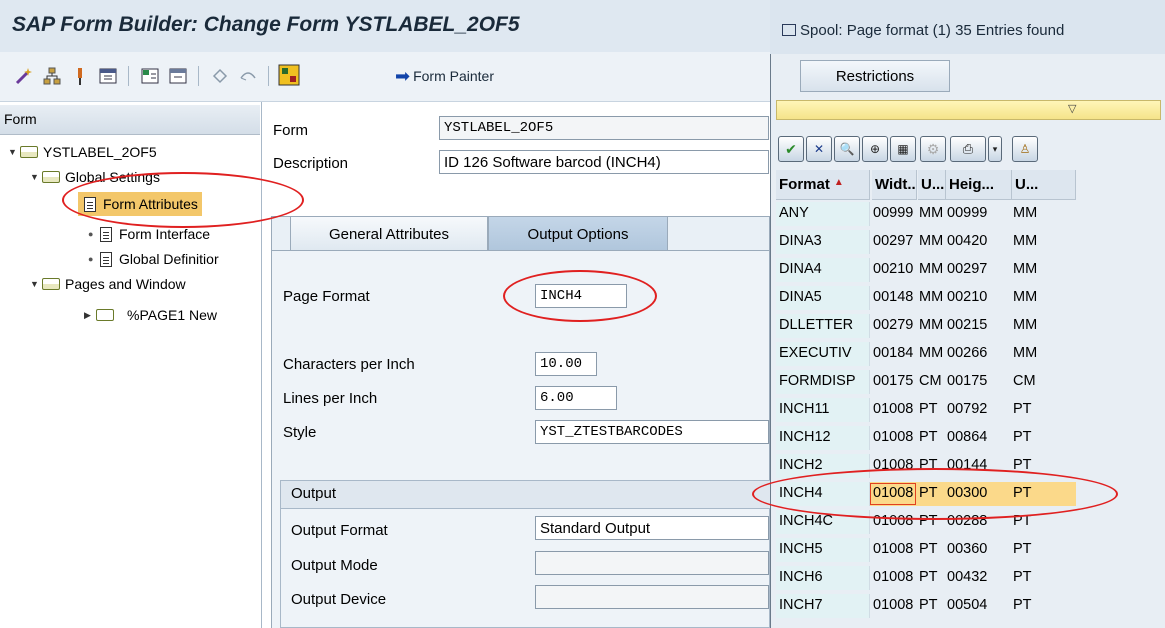 The height and width of the screenshot is (628, 1165). I want to click on tree-item-page1: ▶ %PAGE1 New, so click(150, 315).